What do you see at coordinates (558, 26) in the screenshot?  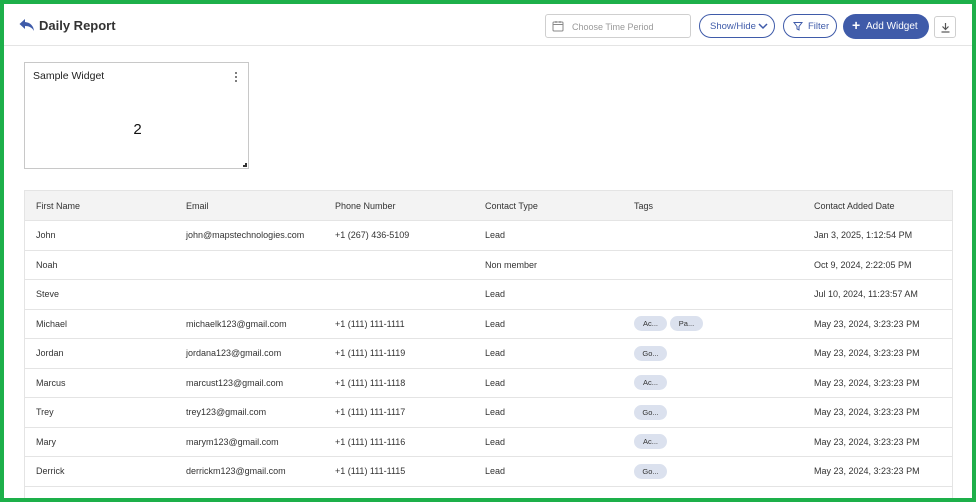 I see `calendar-icon` at bounding box center [558, 26].